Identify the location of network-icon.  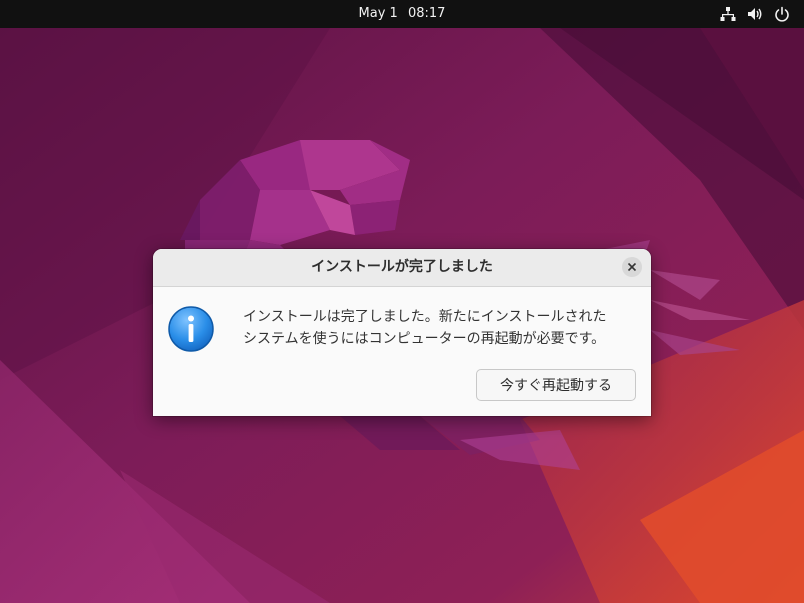
(728, 14).